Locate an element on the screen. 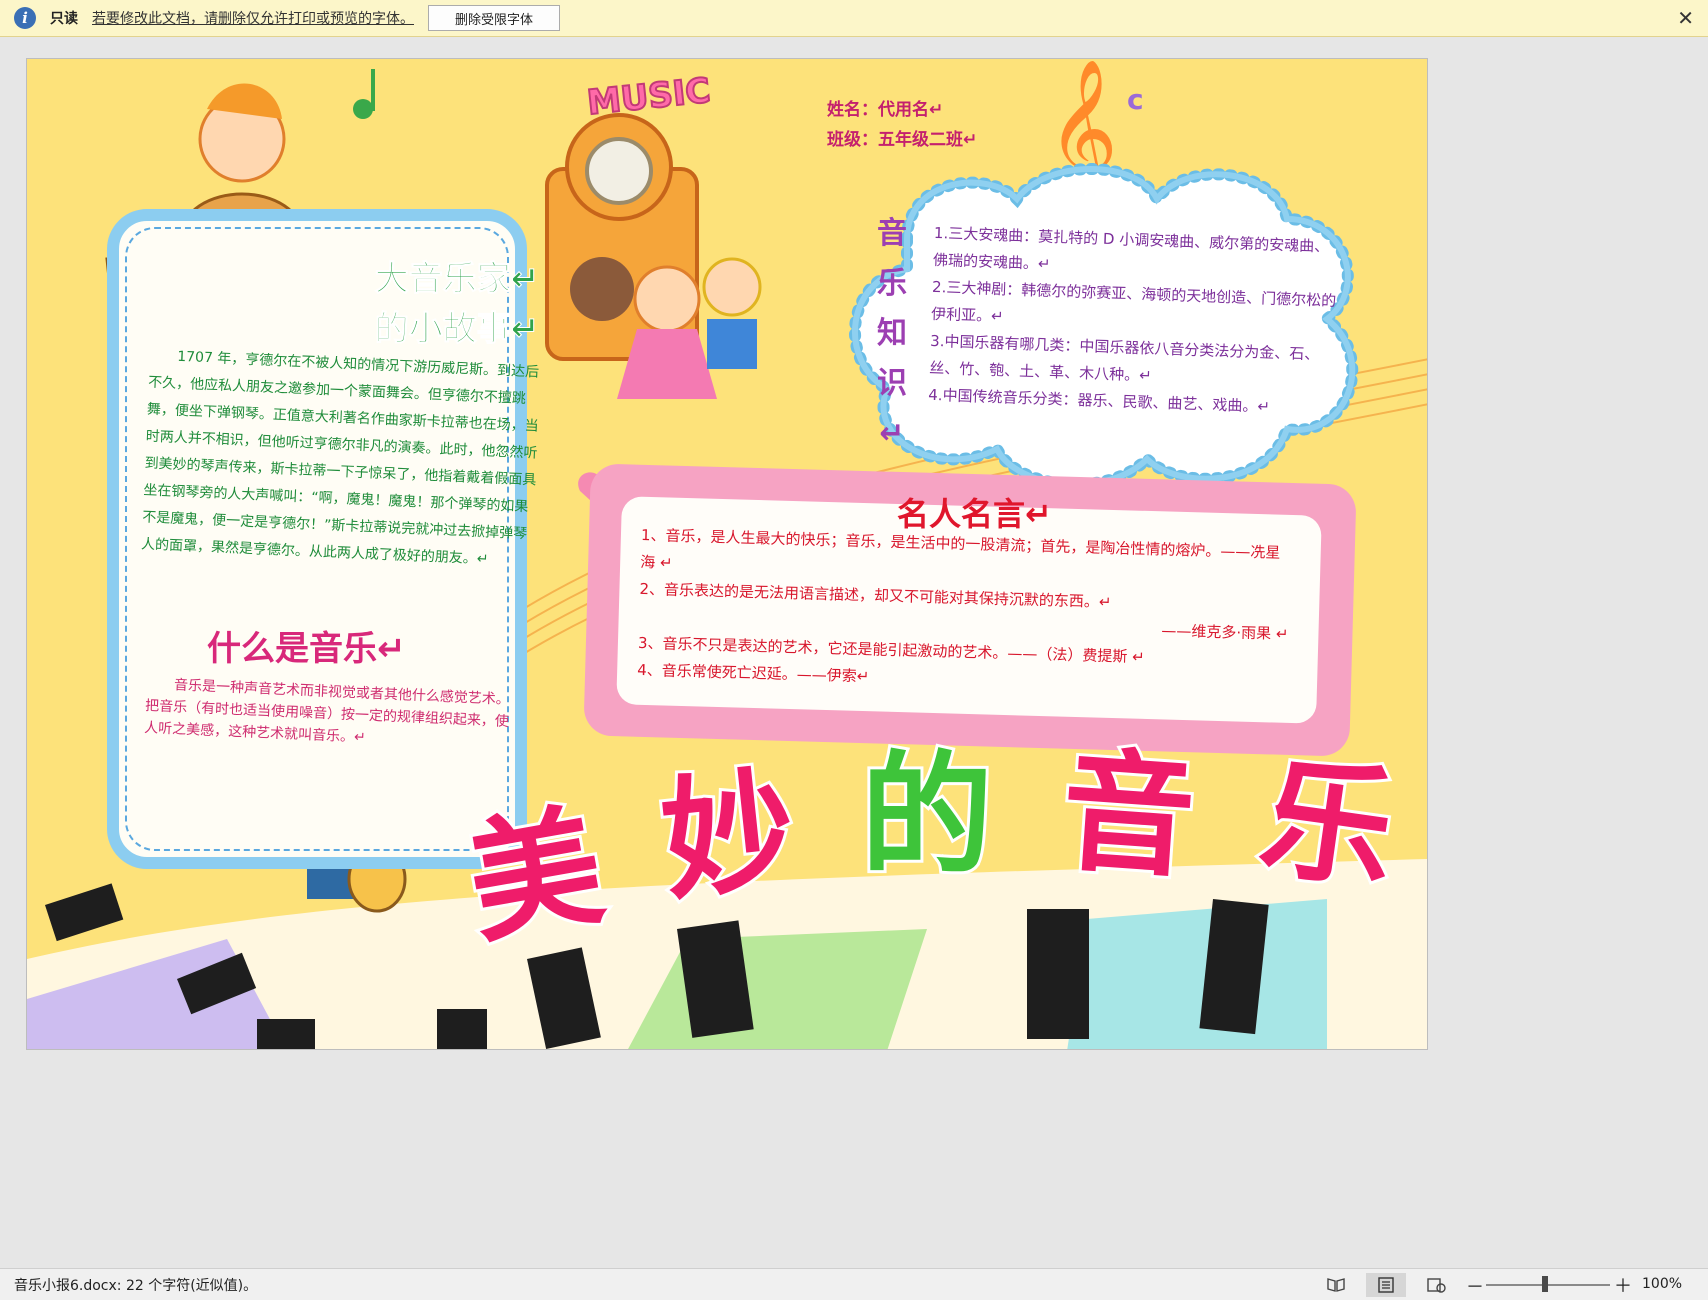  zoom-level: 100% is located at coordinates (1662, 1284).